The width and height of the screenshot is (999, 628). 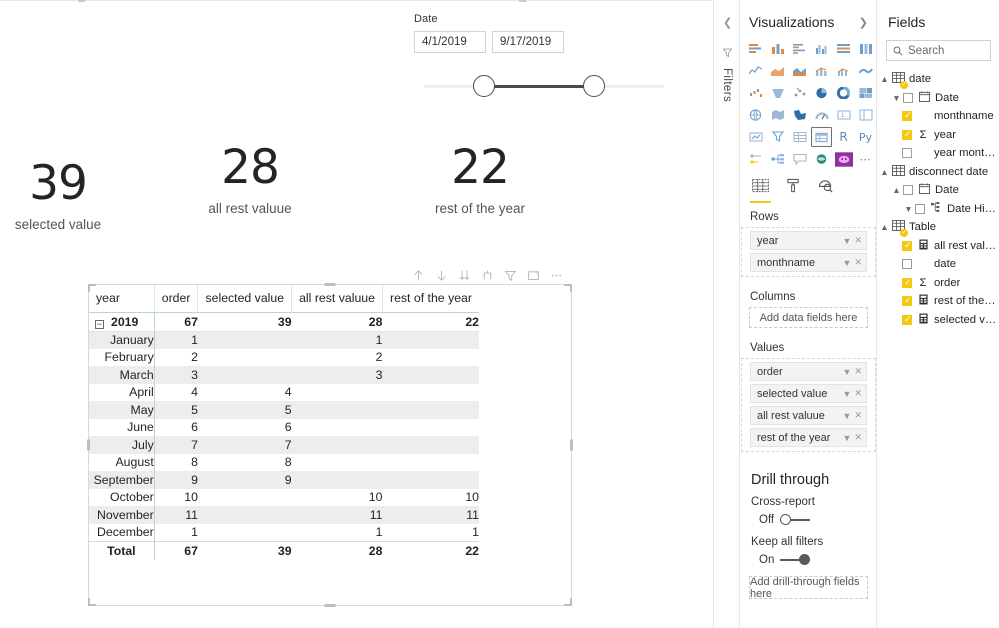 I want to click on slider-handle-start, so click(x=484, y=86).